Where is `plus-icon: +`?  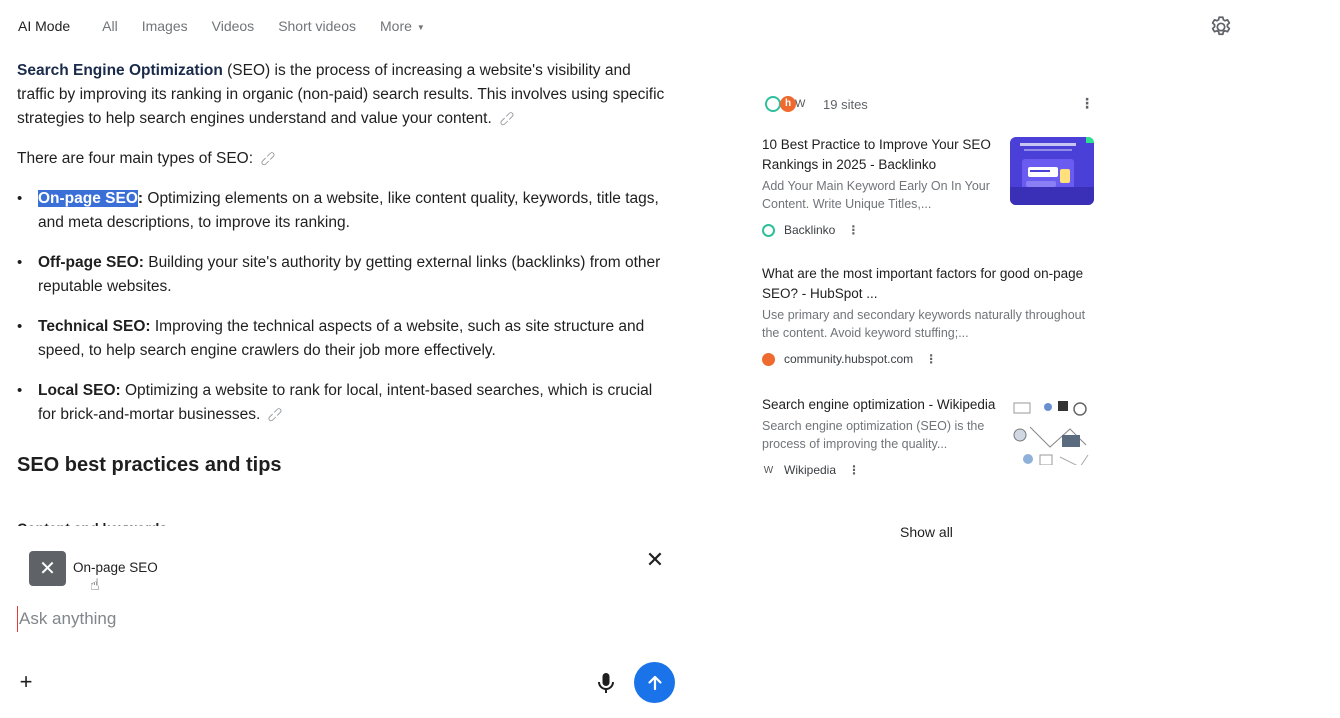 plus-icon: + is located at coordinates (26, 682).